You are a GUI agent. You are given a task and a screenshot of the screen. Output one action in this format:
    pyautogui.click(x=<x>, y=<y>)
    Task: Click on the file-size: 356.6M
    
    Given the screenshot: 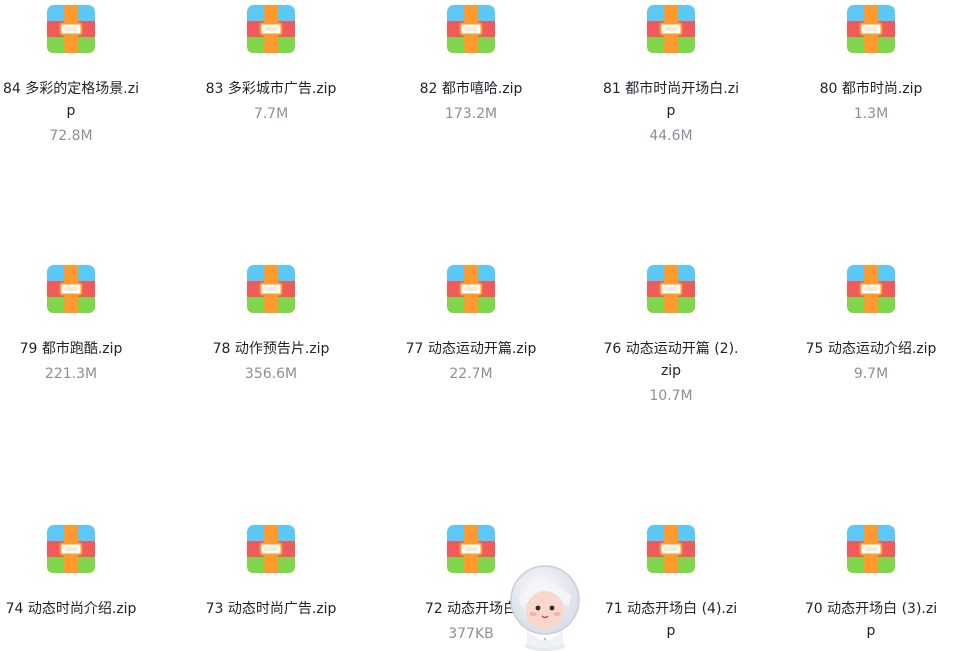 What is the action you would take?
    pyautogui.click(x=271, y=374)
    